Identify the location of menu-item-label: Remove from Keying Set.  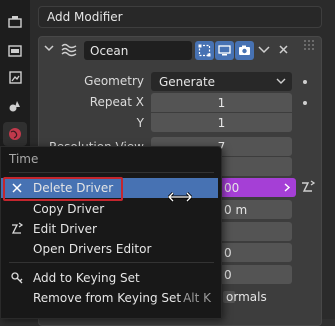
(107, 298).